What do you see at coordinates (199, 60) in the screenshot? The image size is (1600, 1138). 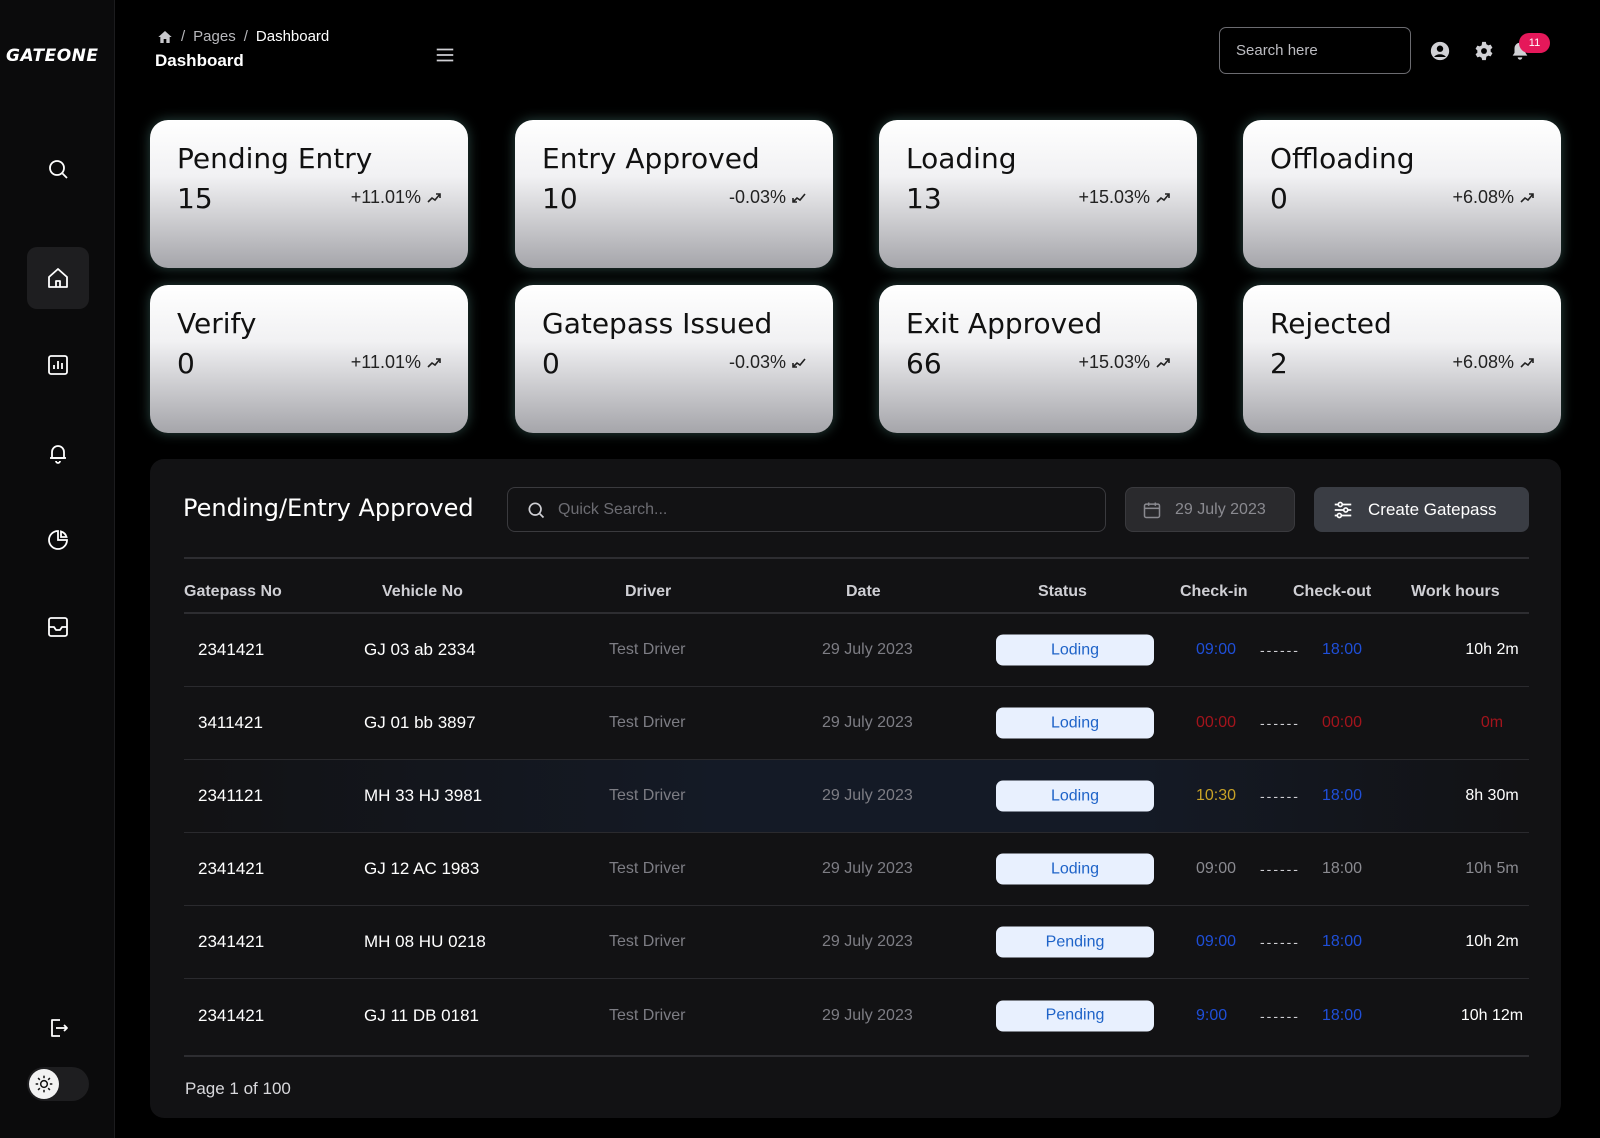 I see `page-title: Dashboard` at bounding box center [199, 60].